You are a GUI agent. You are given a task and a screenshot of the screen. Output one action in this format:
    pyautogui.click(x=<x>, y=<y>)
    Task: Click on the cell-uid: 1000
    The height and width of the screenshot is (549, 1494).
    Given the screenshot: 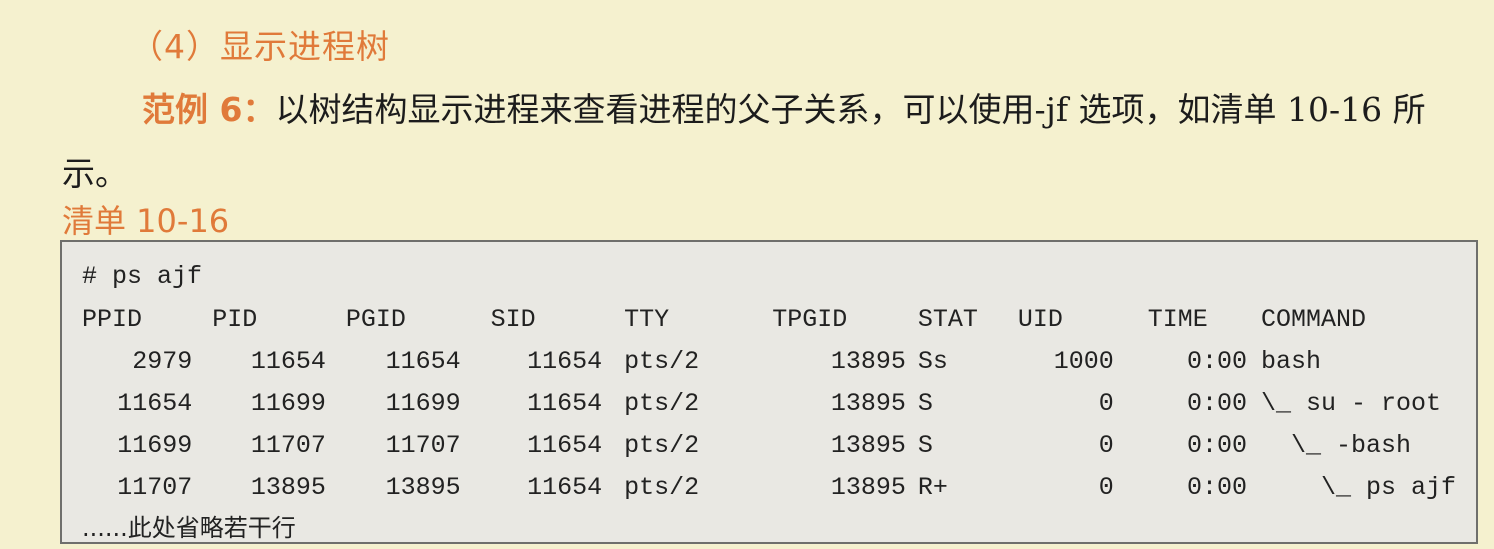 What is the action you would take?
    pyautogui.click(x=1083, y=361)
    